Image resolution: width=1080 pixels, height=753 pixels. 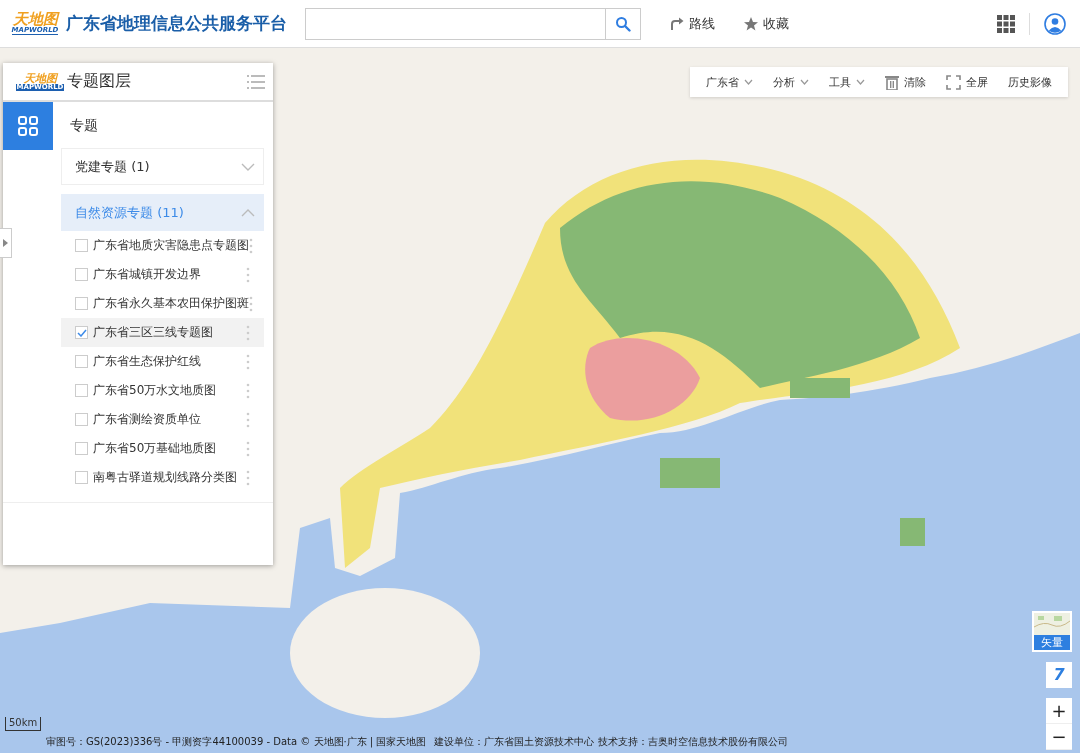 What do you see at coordinates (967, 82) in the screenshot?
I see `toolbar-button: 全屏` at bounding box center [967, 82].